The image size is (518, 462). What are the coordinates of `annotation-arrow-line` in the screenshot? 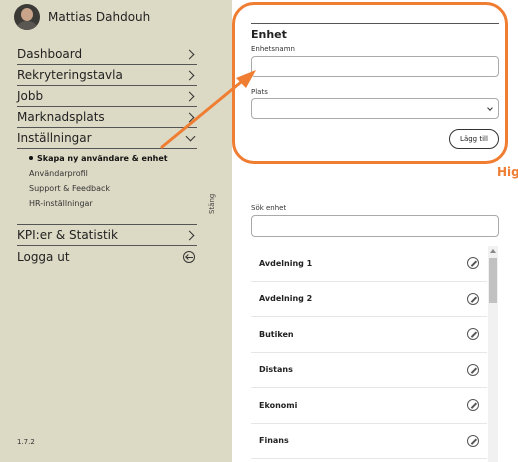 It's located at (204, 112).